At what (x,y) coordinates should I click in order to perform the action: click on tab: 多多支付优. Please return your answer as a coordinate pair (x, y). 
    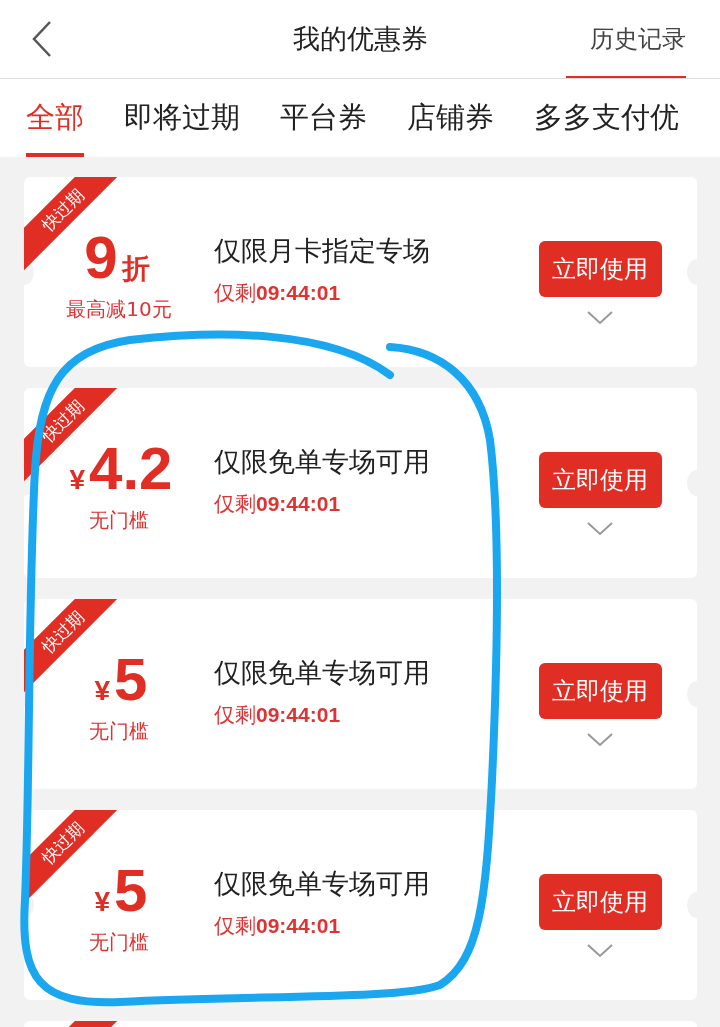
    Looking at the image, I should click on (606, 118).